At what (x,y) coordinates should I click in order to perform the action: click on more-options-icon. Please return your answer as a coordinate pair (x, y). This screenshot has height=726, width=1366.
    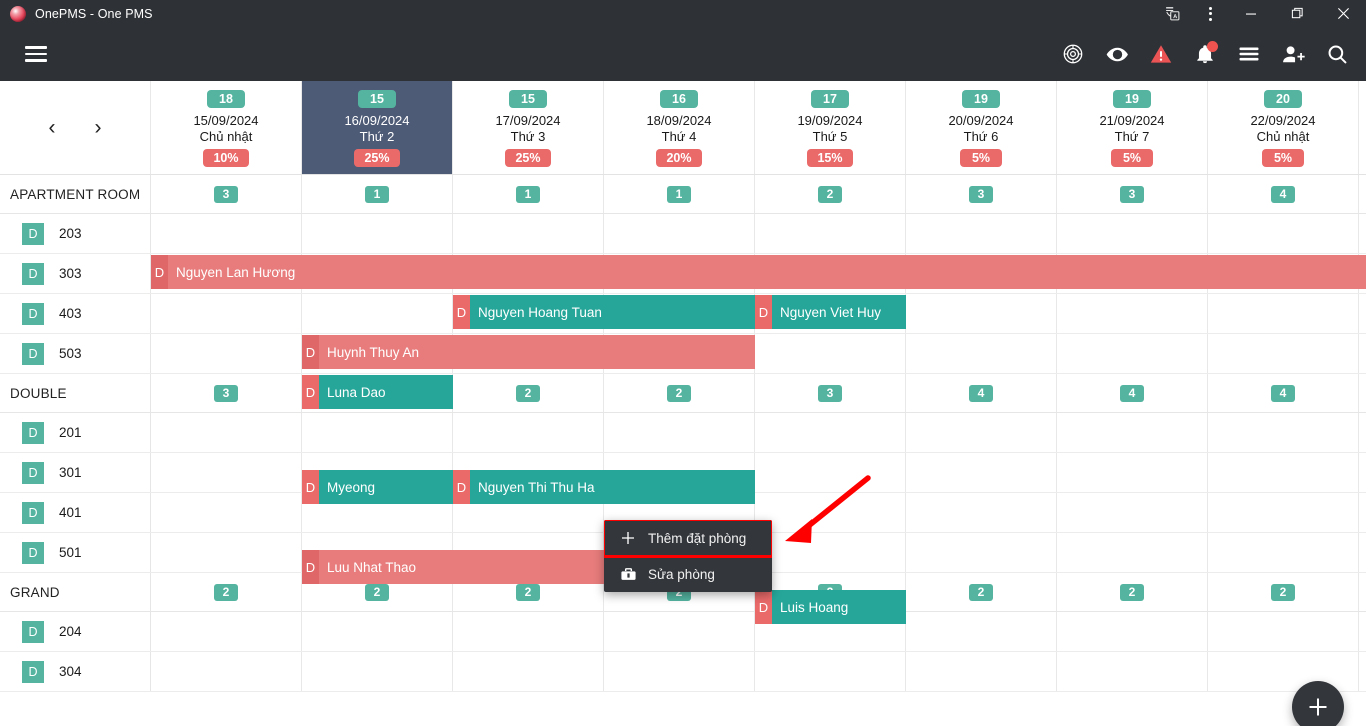
    Looking at the image, I should click on (1210, 13).